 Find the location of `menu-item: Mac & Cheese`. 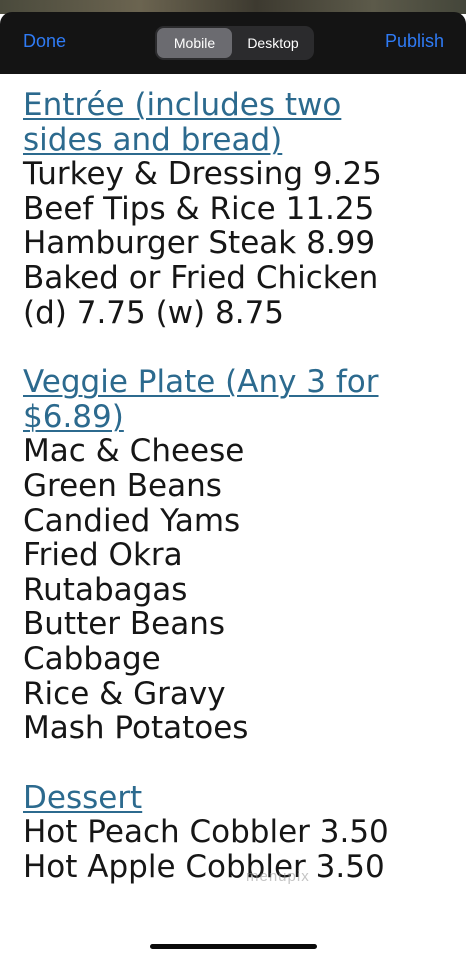

menu-item: Mac & Cheese is located at coordinates (134, 451).